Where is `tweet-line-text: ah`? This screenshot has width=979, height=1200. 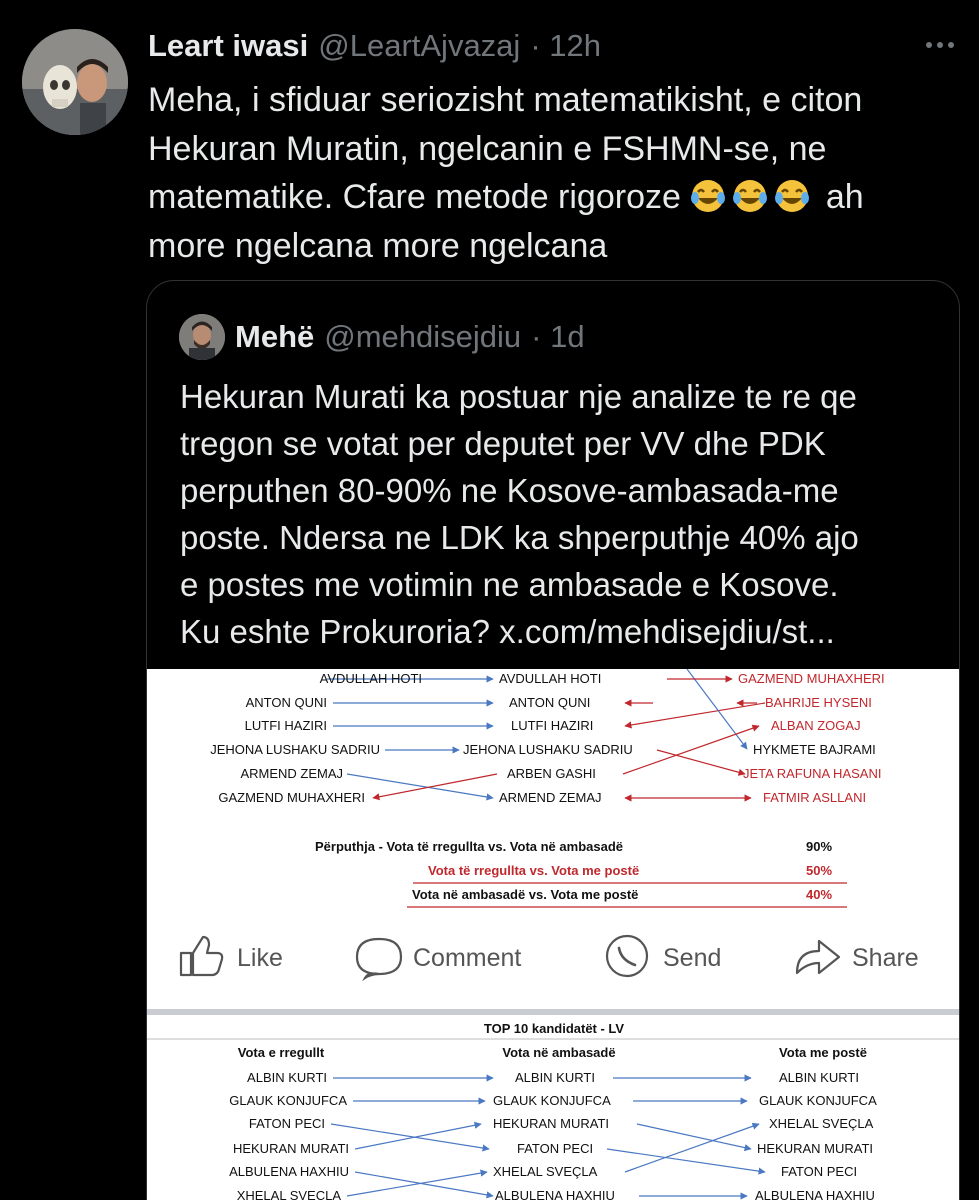
tweet-line-text: ah is located at coordinates (844, 197).